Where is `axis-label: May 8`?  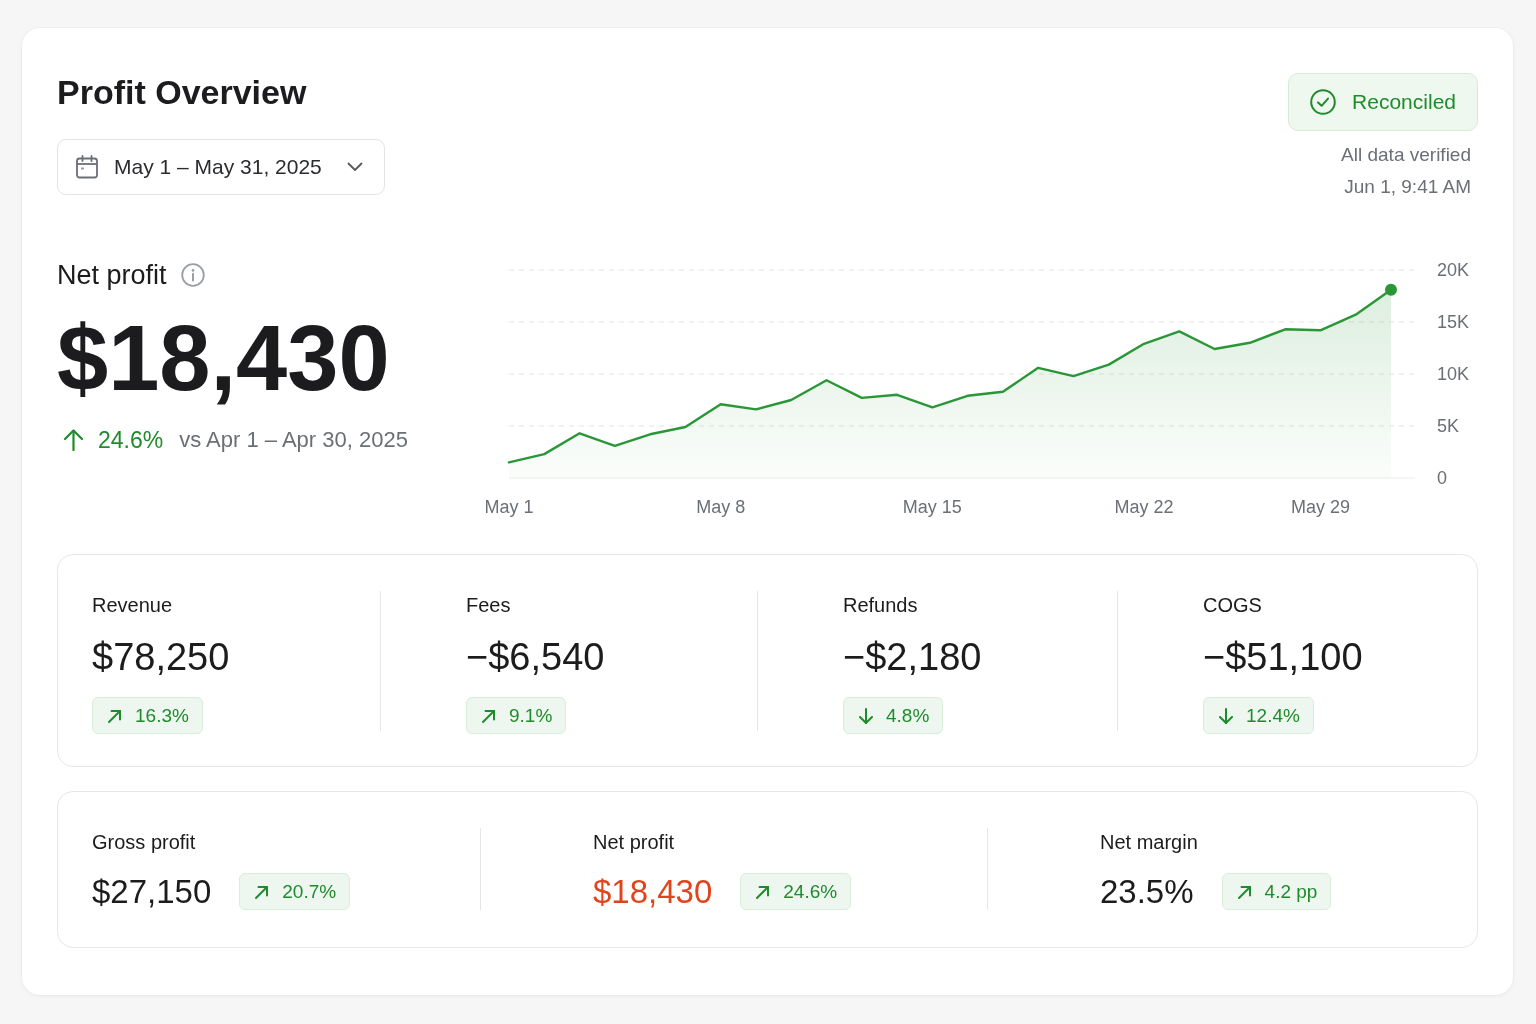
axis-label: May 8 is located at coordinates (721, 507).